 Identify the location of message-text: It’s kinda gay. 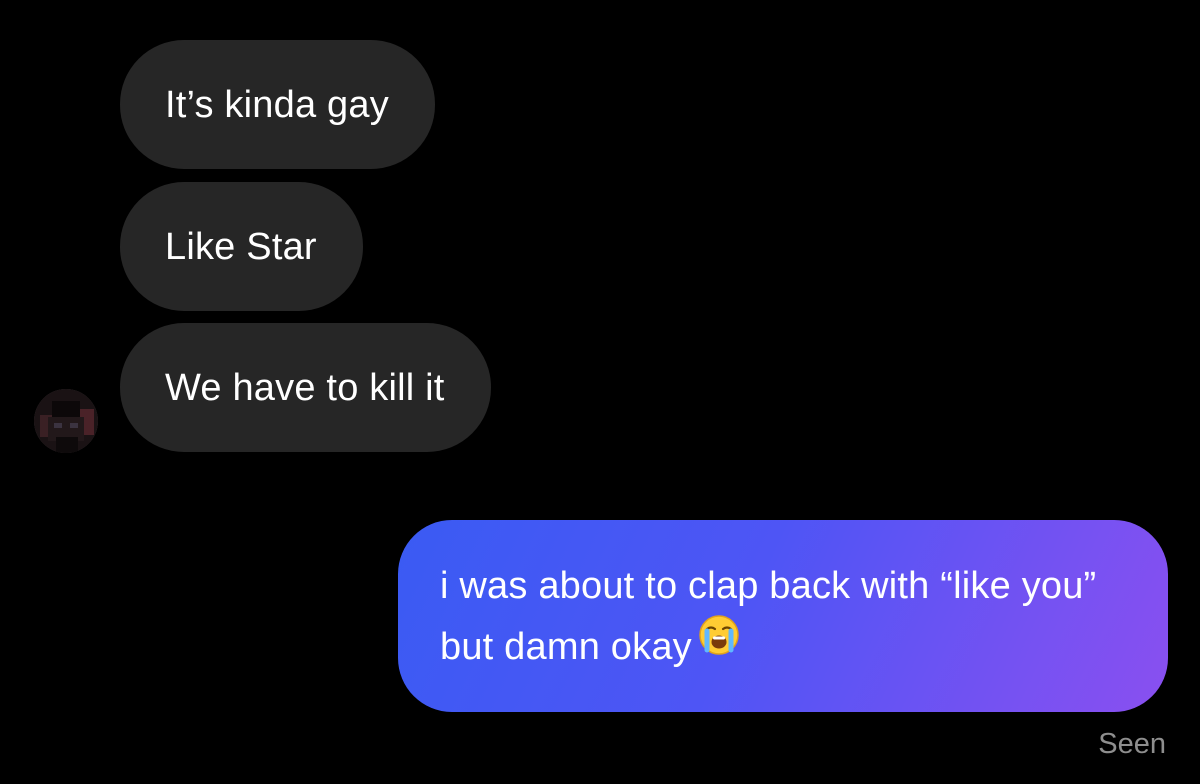
(277, 104).